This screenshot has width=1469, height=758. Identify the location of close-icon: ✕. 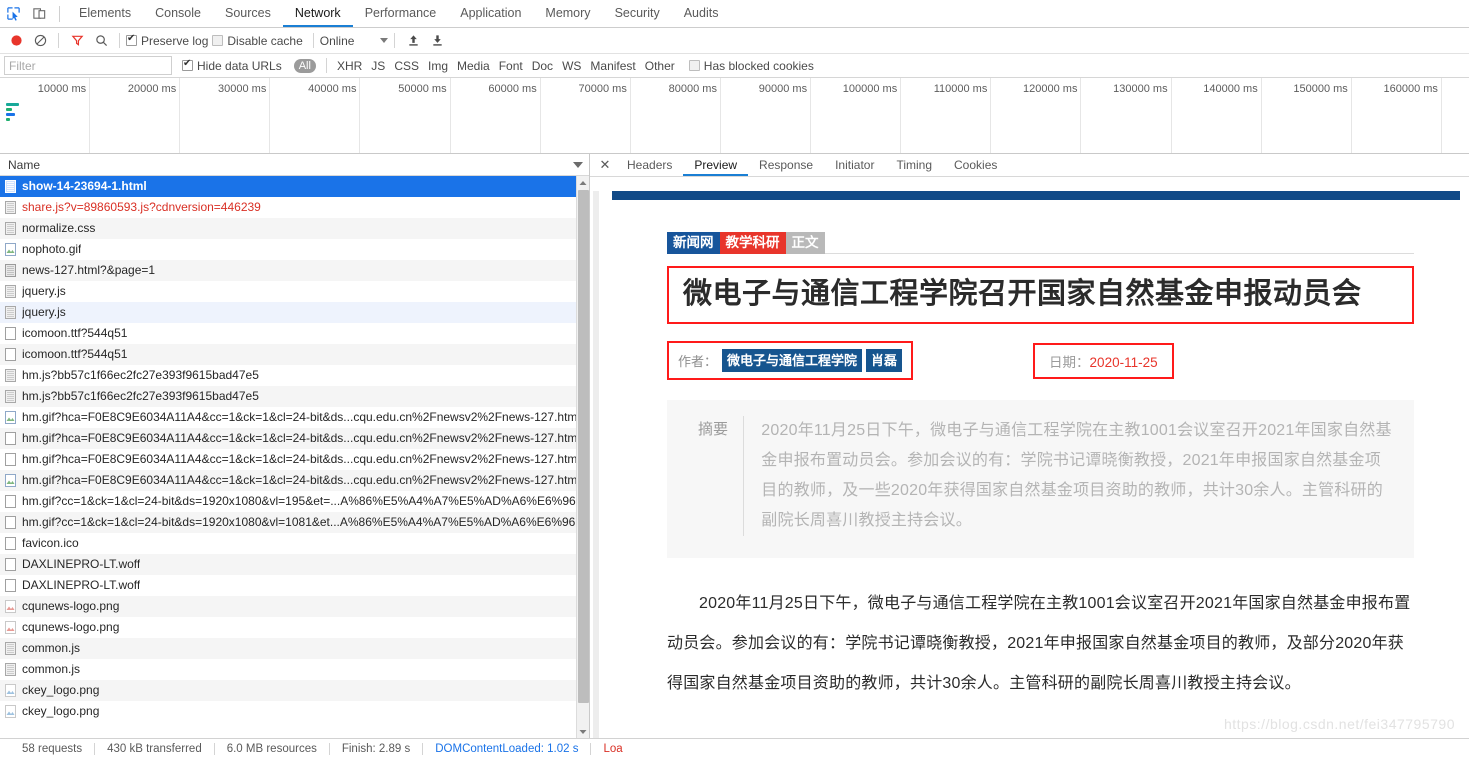
(605, 165).